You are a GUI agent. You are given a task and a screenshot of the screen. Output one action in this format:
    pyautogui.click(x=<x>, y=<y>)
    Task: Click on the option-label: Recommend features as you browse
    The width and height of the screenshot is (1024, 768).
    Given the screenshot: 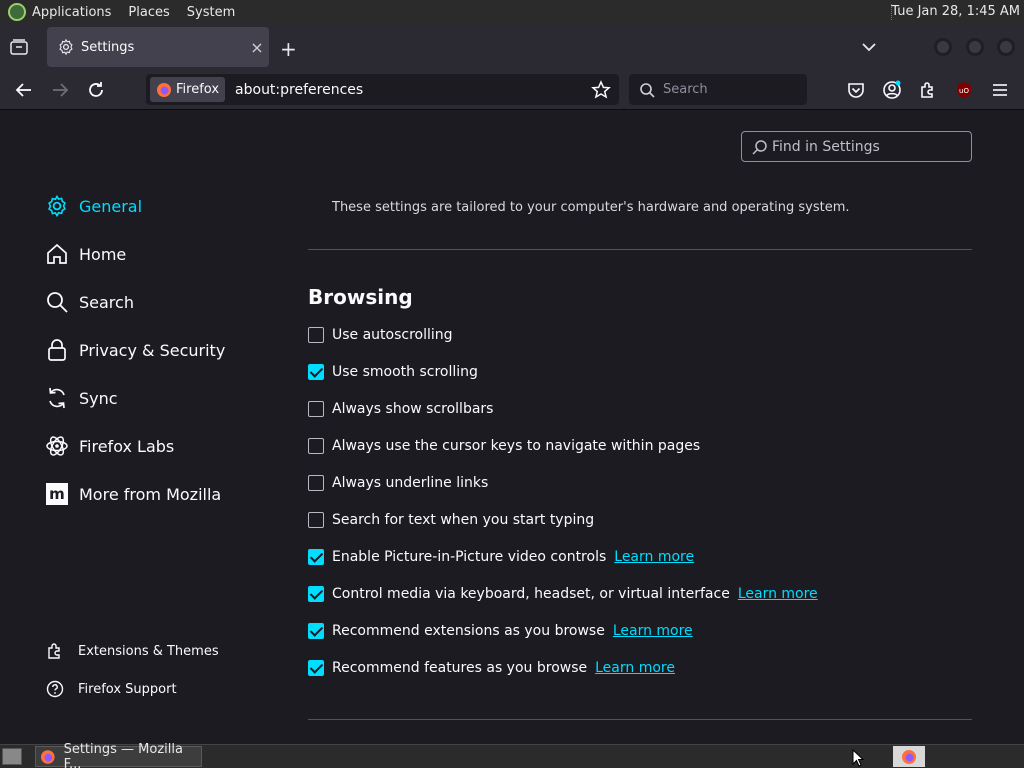 What is the action you would take?
    pyautogui.click(x=460, y=668)
    